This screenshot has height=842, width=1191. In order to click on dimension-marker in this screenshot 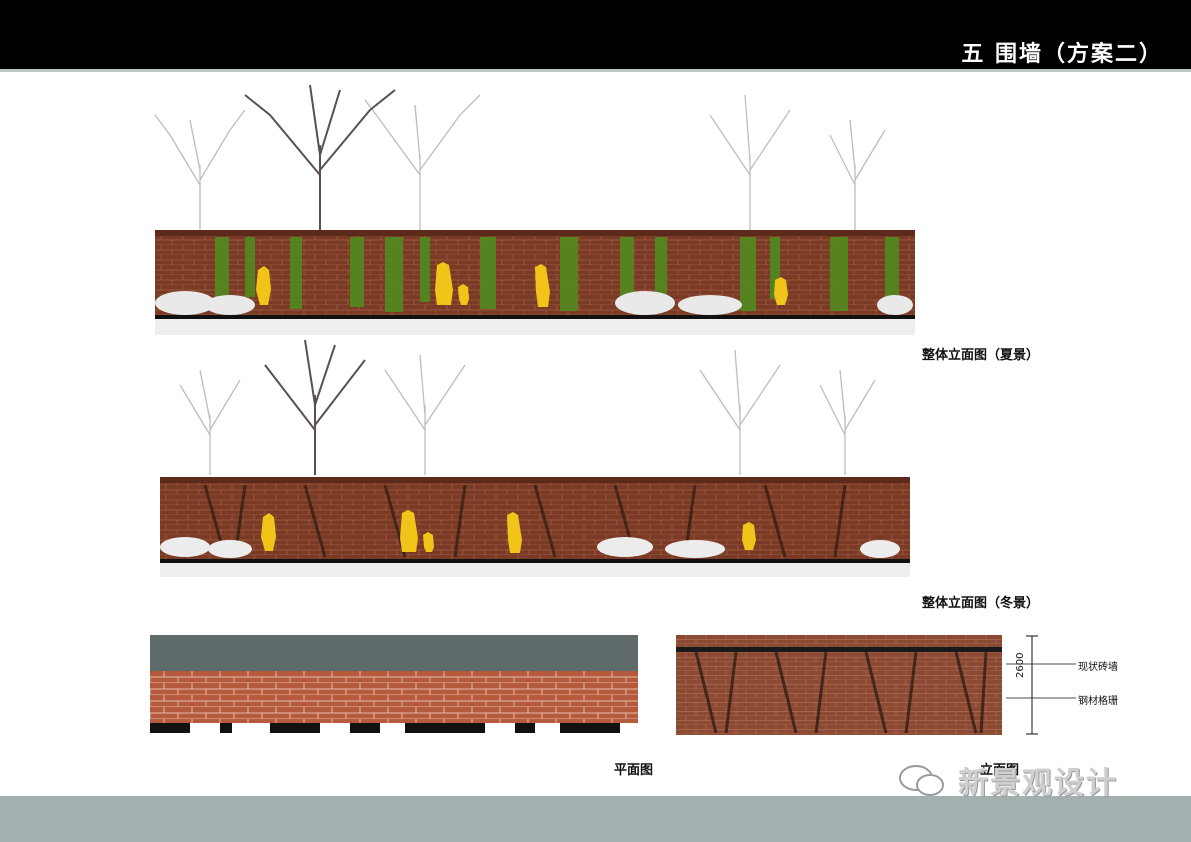, I will do `click(1041, 685)`.